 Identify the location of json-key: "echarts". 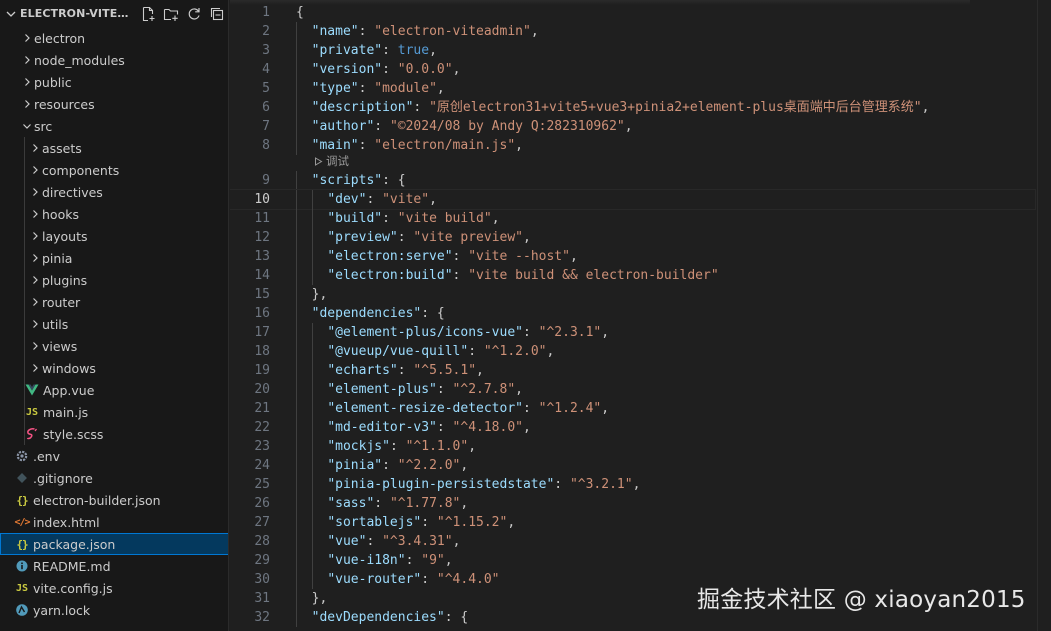
(362, 370).